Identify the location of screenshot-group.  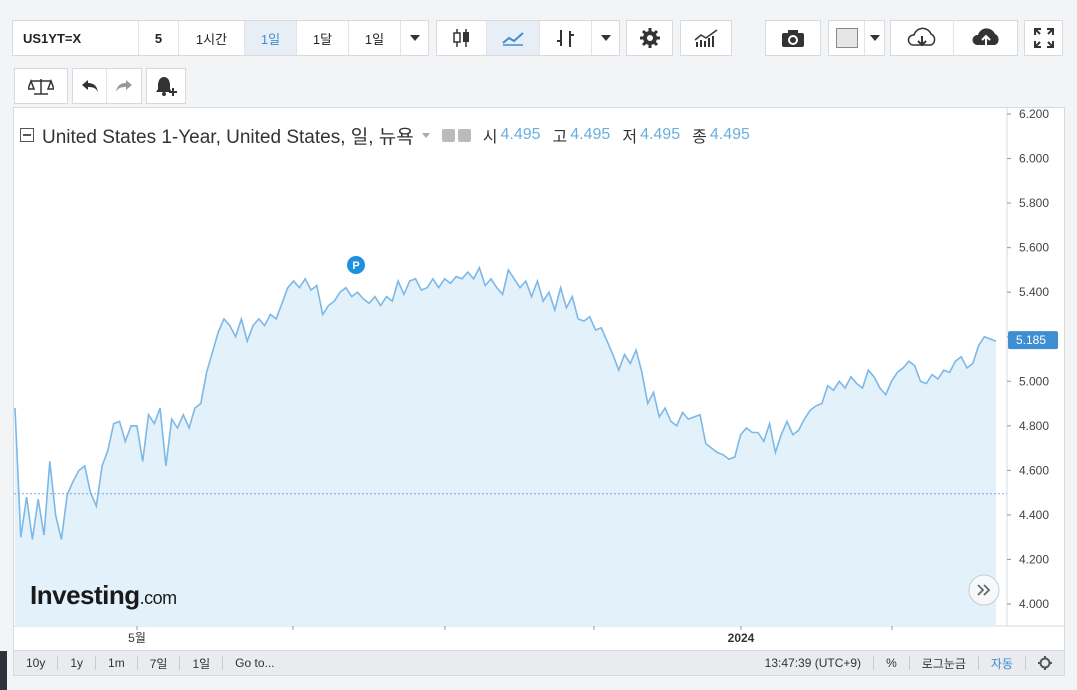
(793, 38).